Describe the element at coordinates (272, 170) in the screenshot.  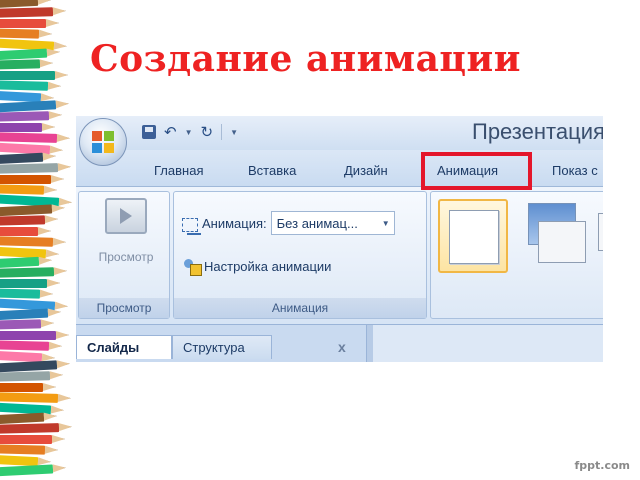
I see `tab-insert: Вставка` at that location.